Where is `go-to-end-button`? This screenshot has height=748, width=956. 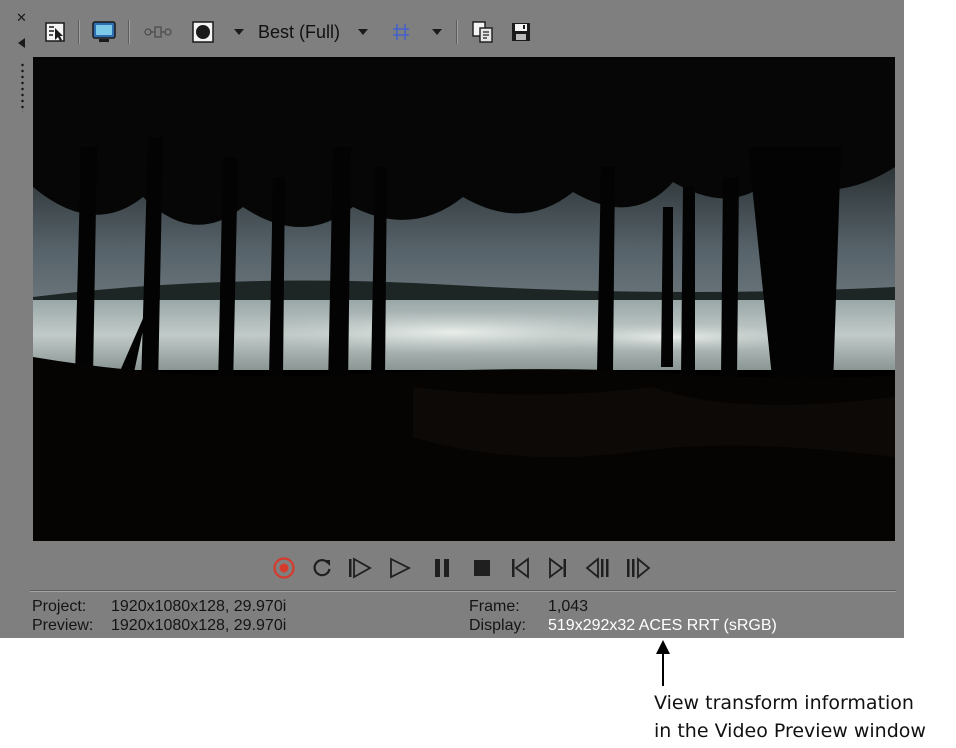 go-to-end-button is located at coordinates (558, 568).